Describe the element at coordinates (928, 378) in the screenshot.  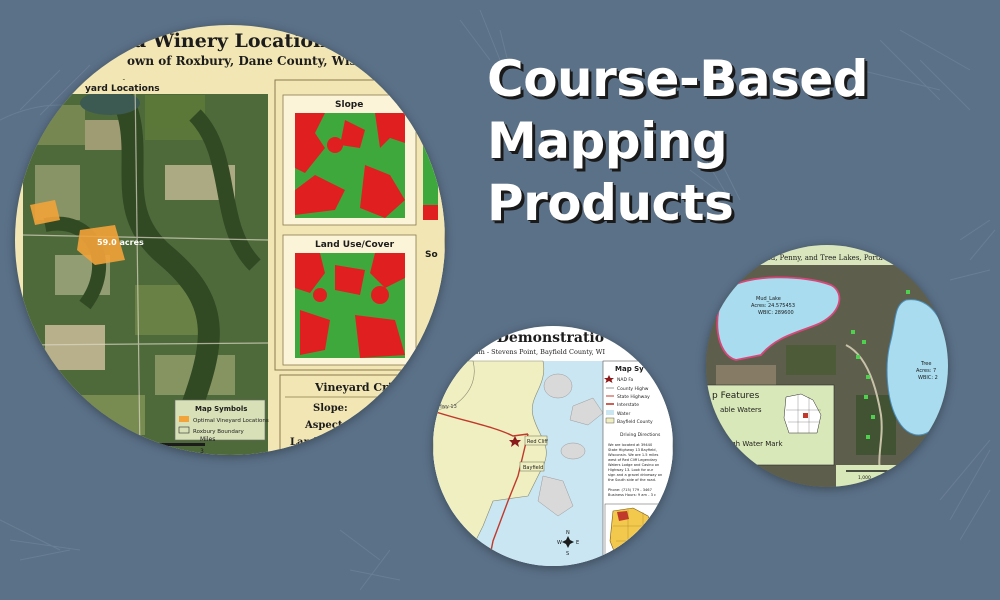
I see `lake2-wbic: WBIC: 2` at that location.